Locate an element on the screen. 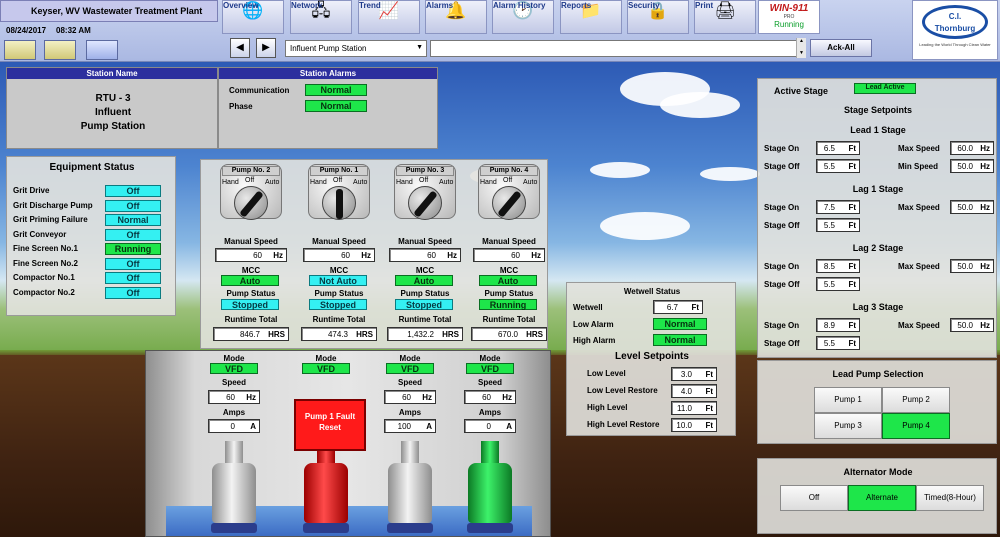  runtime-total-display: 1,432.2 HRS is located at coordinates (425, 334).